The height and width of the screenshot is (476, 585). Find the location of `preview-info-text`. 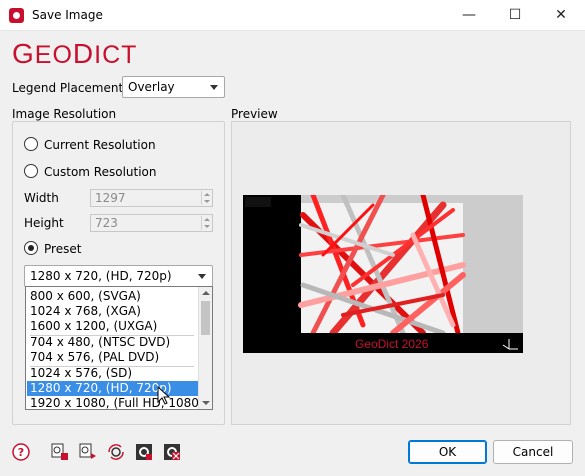

preview-info-text is located at coordinates (258, 202).